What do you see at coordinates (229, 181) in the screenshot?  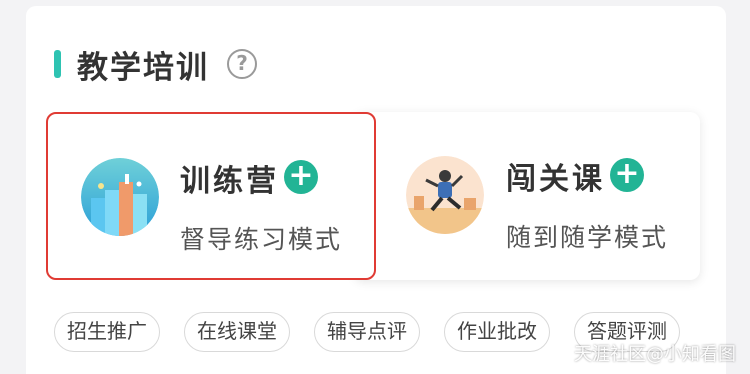 I see `tile-title: 训练营` at bounding box center [229, 181].